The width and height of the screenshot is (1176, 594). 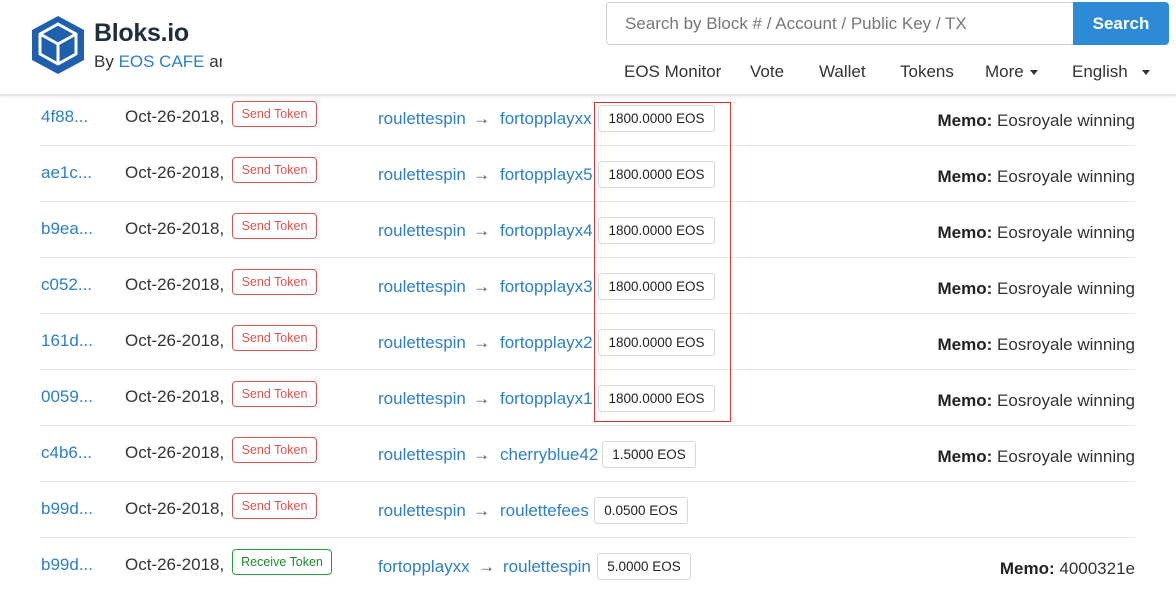 I want to click on to-account-link: roulettespin, so click(x=547, y=567).